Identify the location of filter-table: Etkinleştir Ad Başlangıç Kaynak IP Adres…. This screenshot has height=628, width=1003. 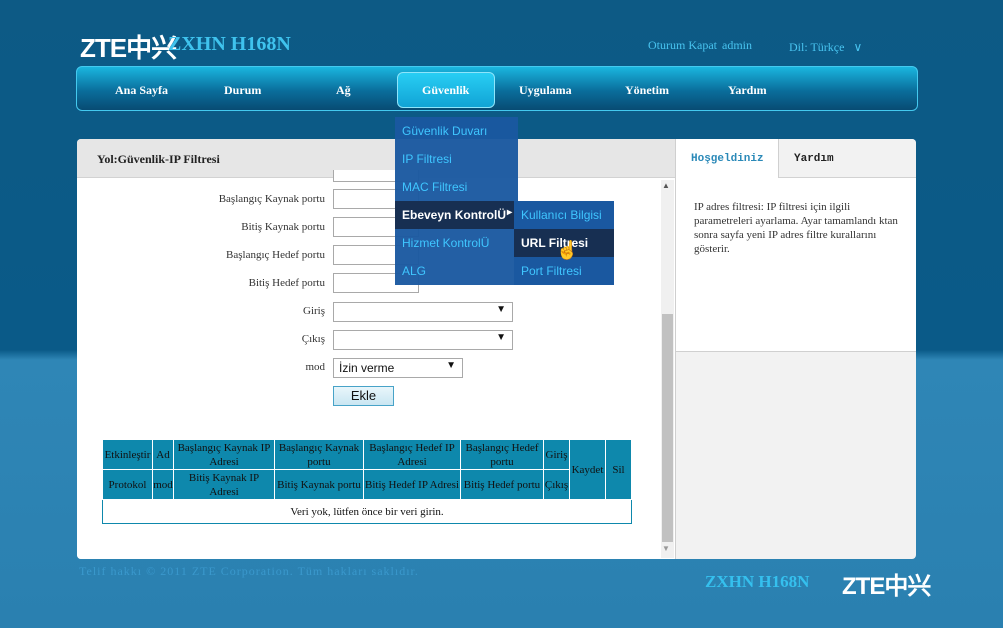
(367, 481).